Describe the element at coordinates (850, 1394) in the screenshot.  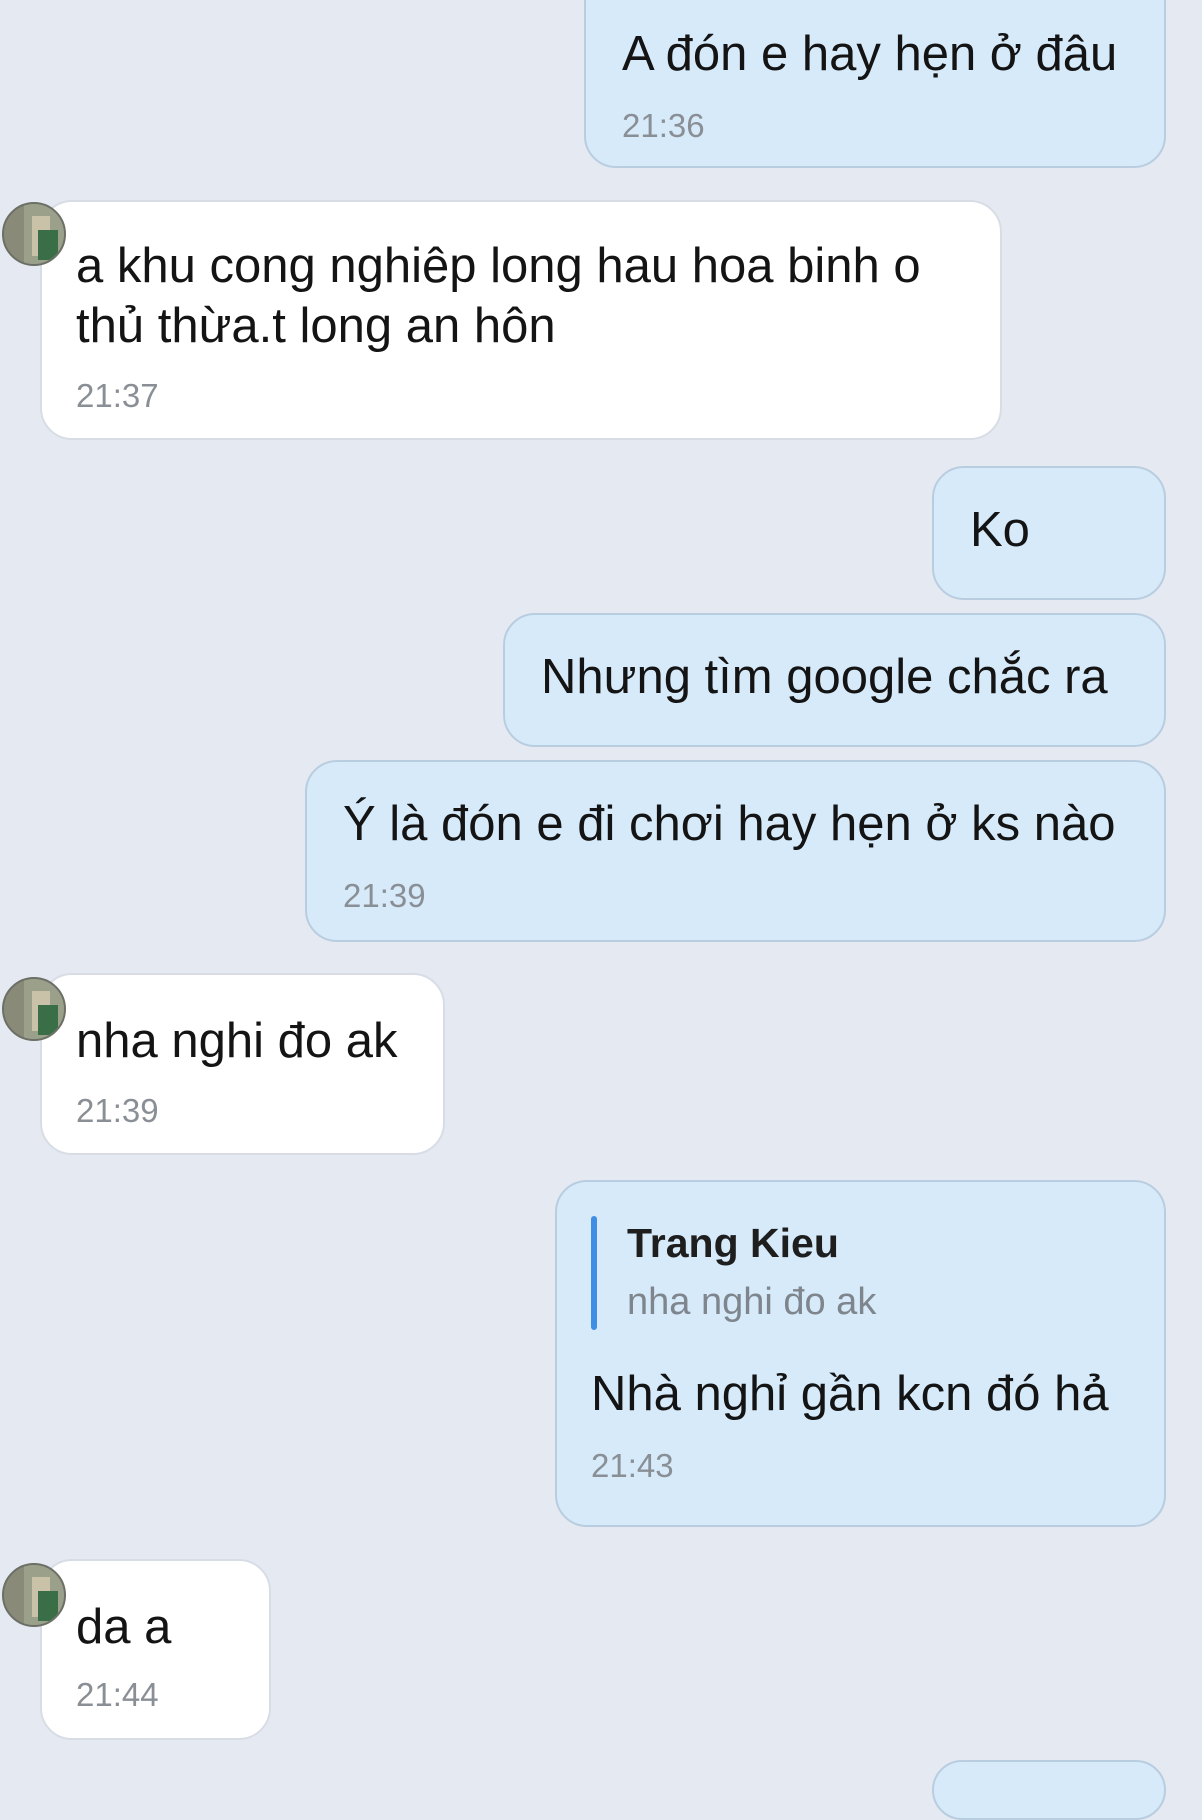
I see `message-text: Nhà nghỉ gần kcn đó hả` at that location.